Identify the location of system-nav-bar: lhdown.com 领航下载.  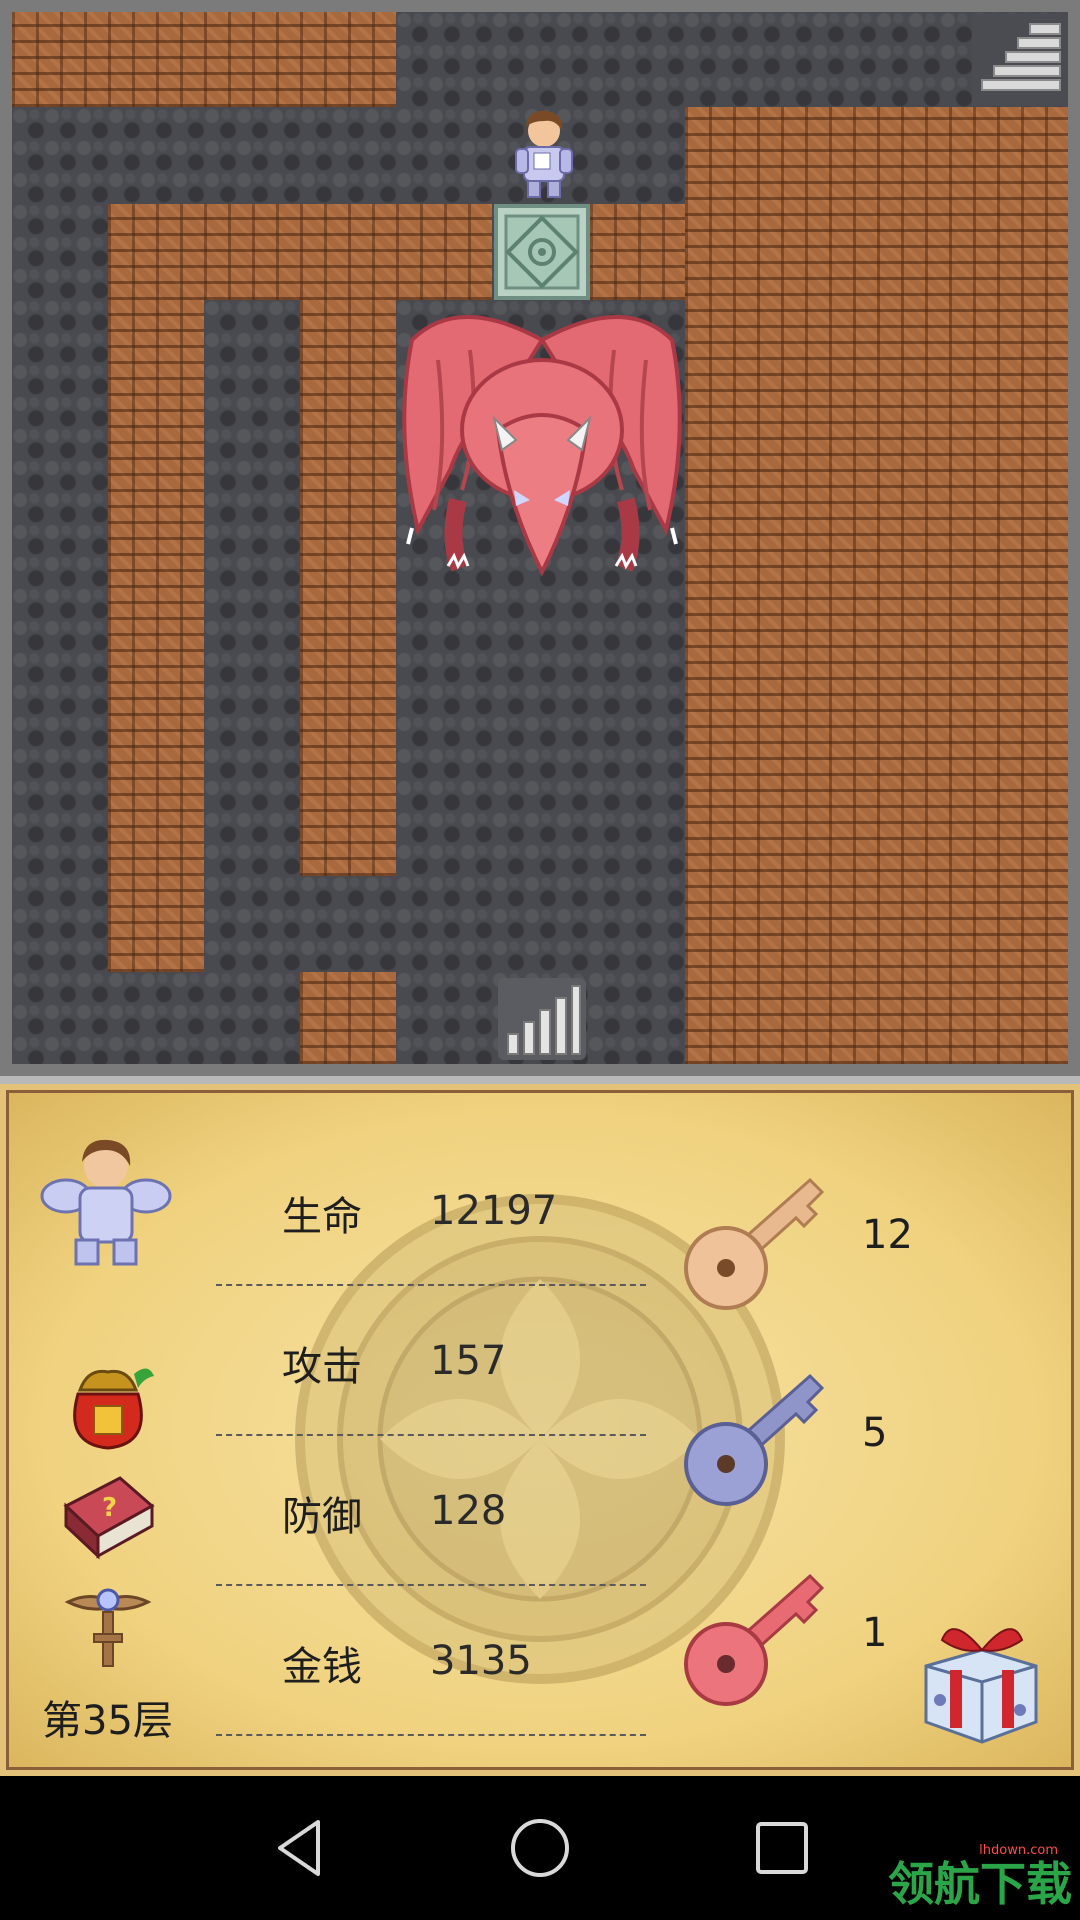
(540, 1848).